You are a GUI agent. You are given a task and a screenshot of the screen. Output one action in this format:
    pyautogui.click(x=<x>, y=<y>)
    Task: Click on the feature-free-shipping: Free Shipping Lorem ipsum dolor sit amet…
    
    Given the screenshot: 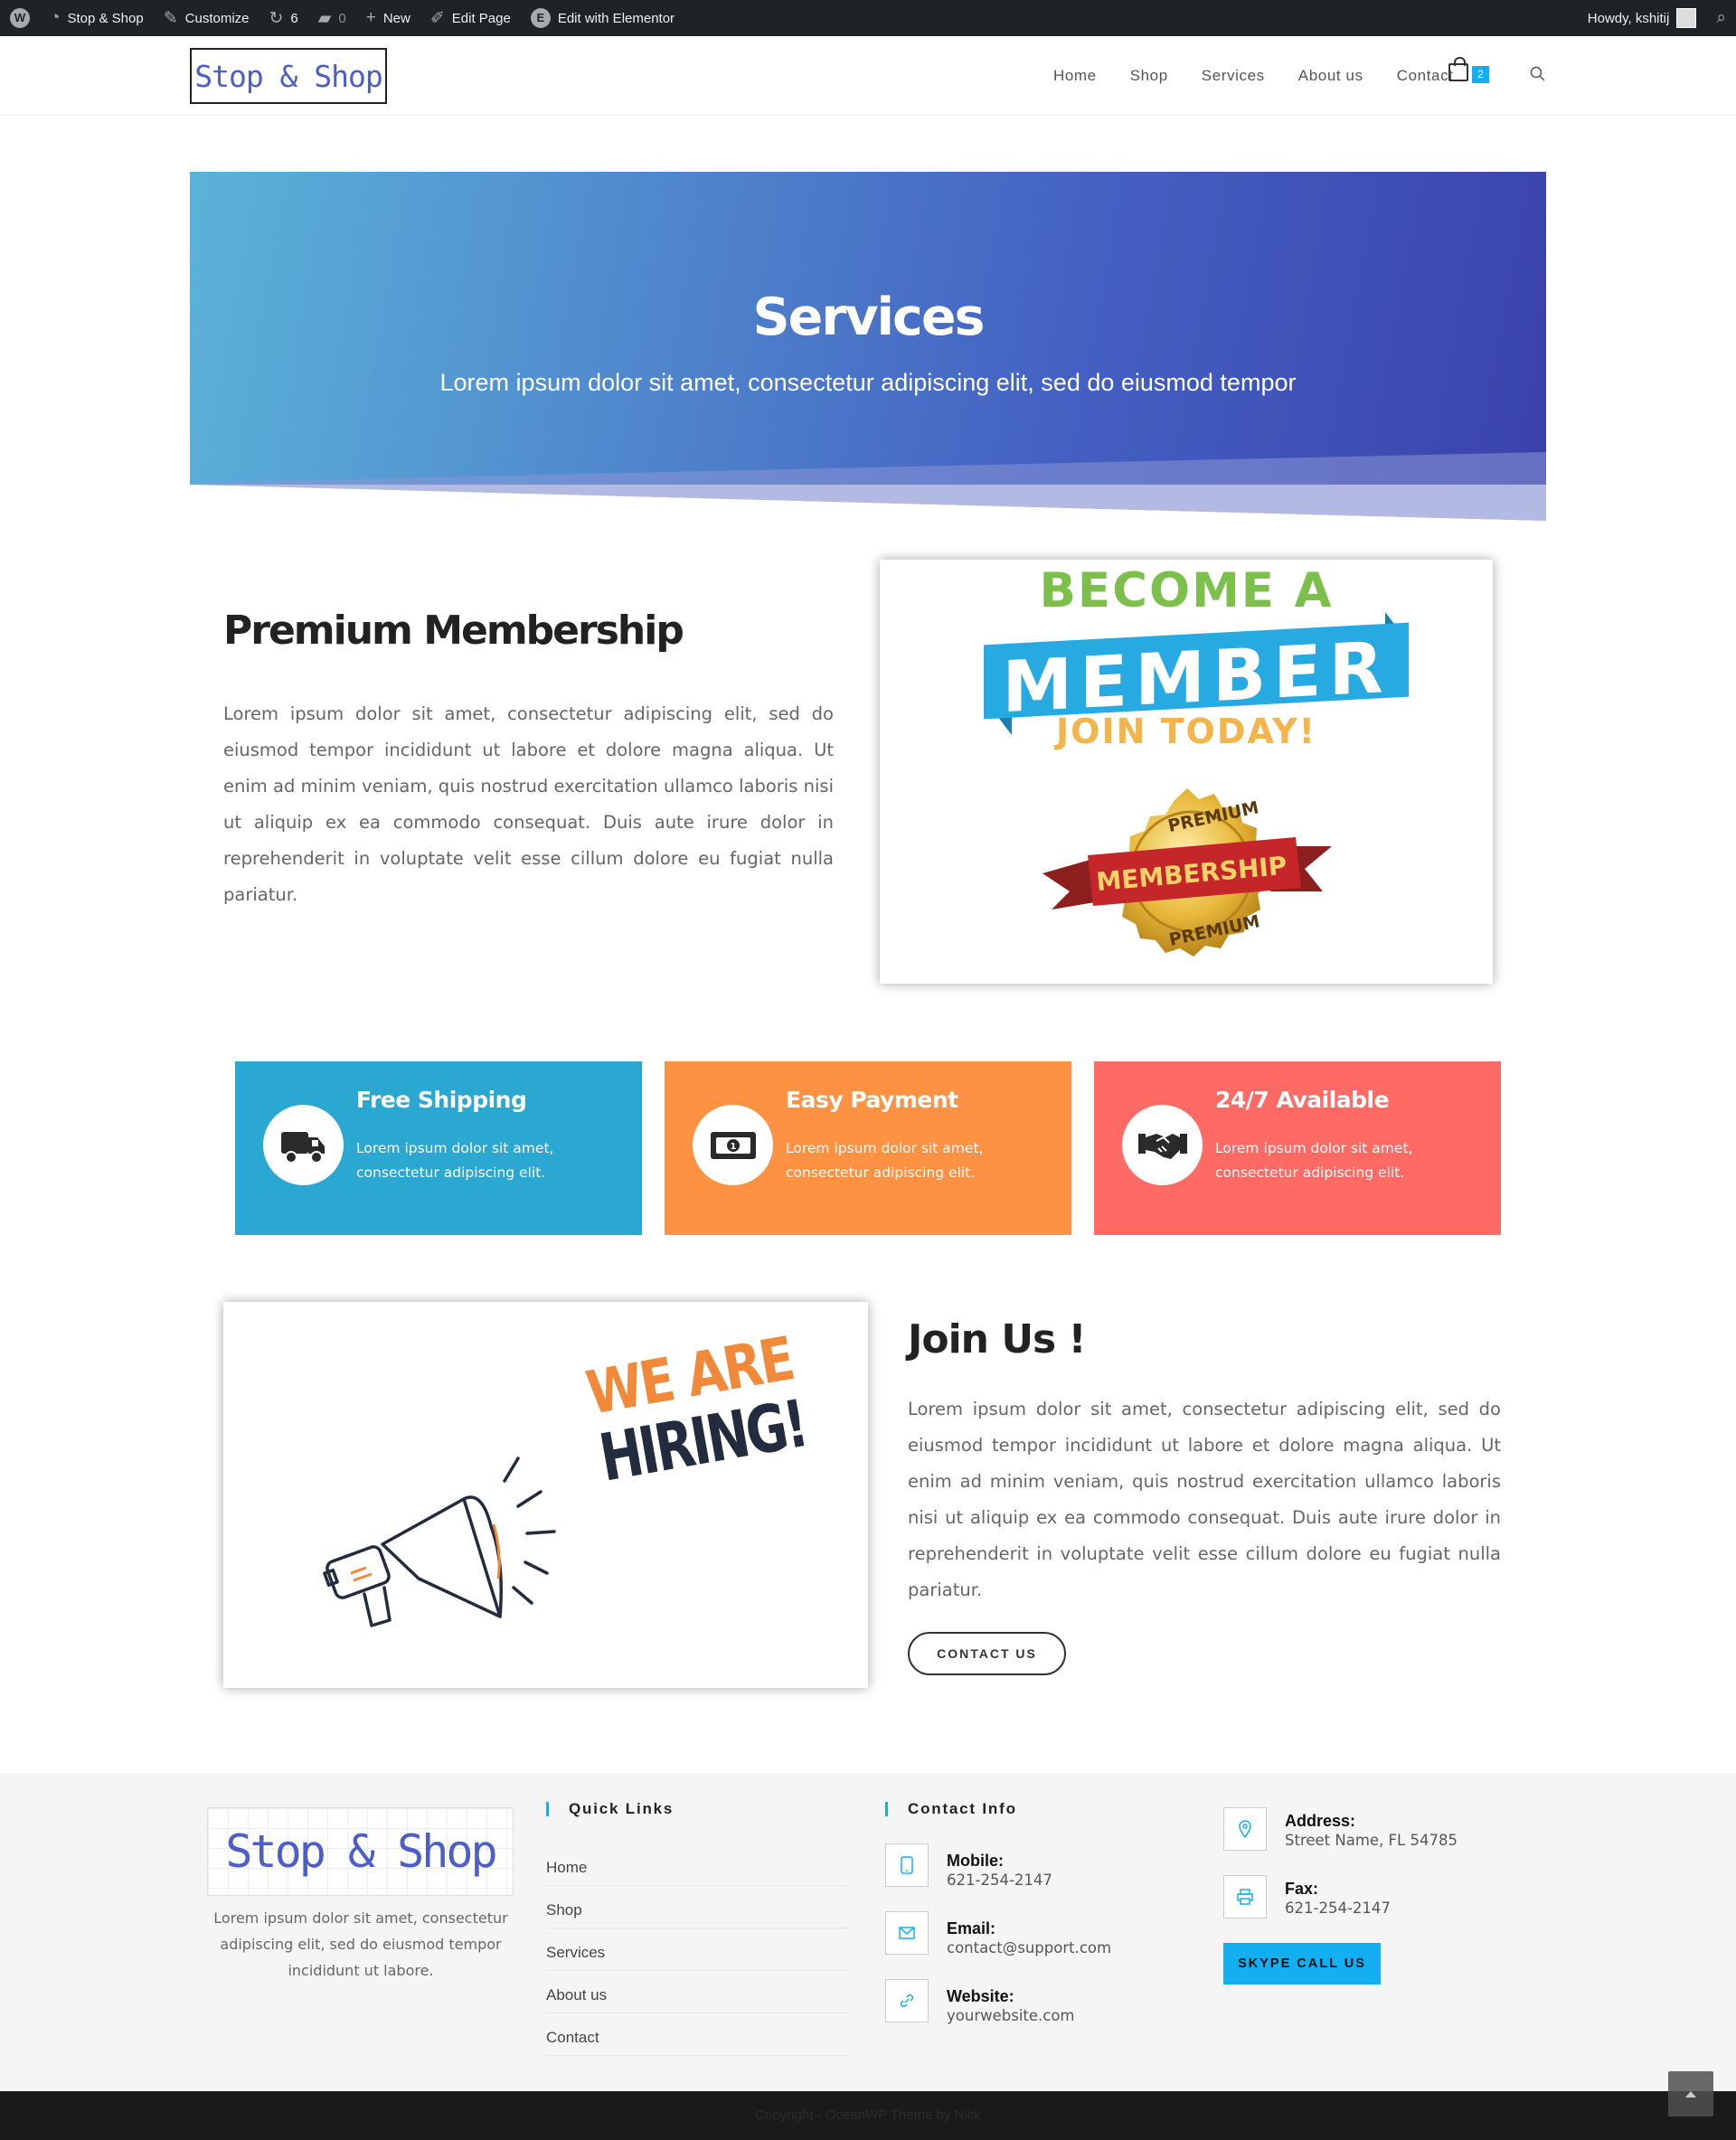 What is the action you would take?
    pyautogui.click(x=439, y=1148)
    